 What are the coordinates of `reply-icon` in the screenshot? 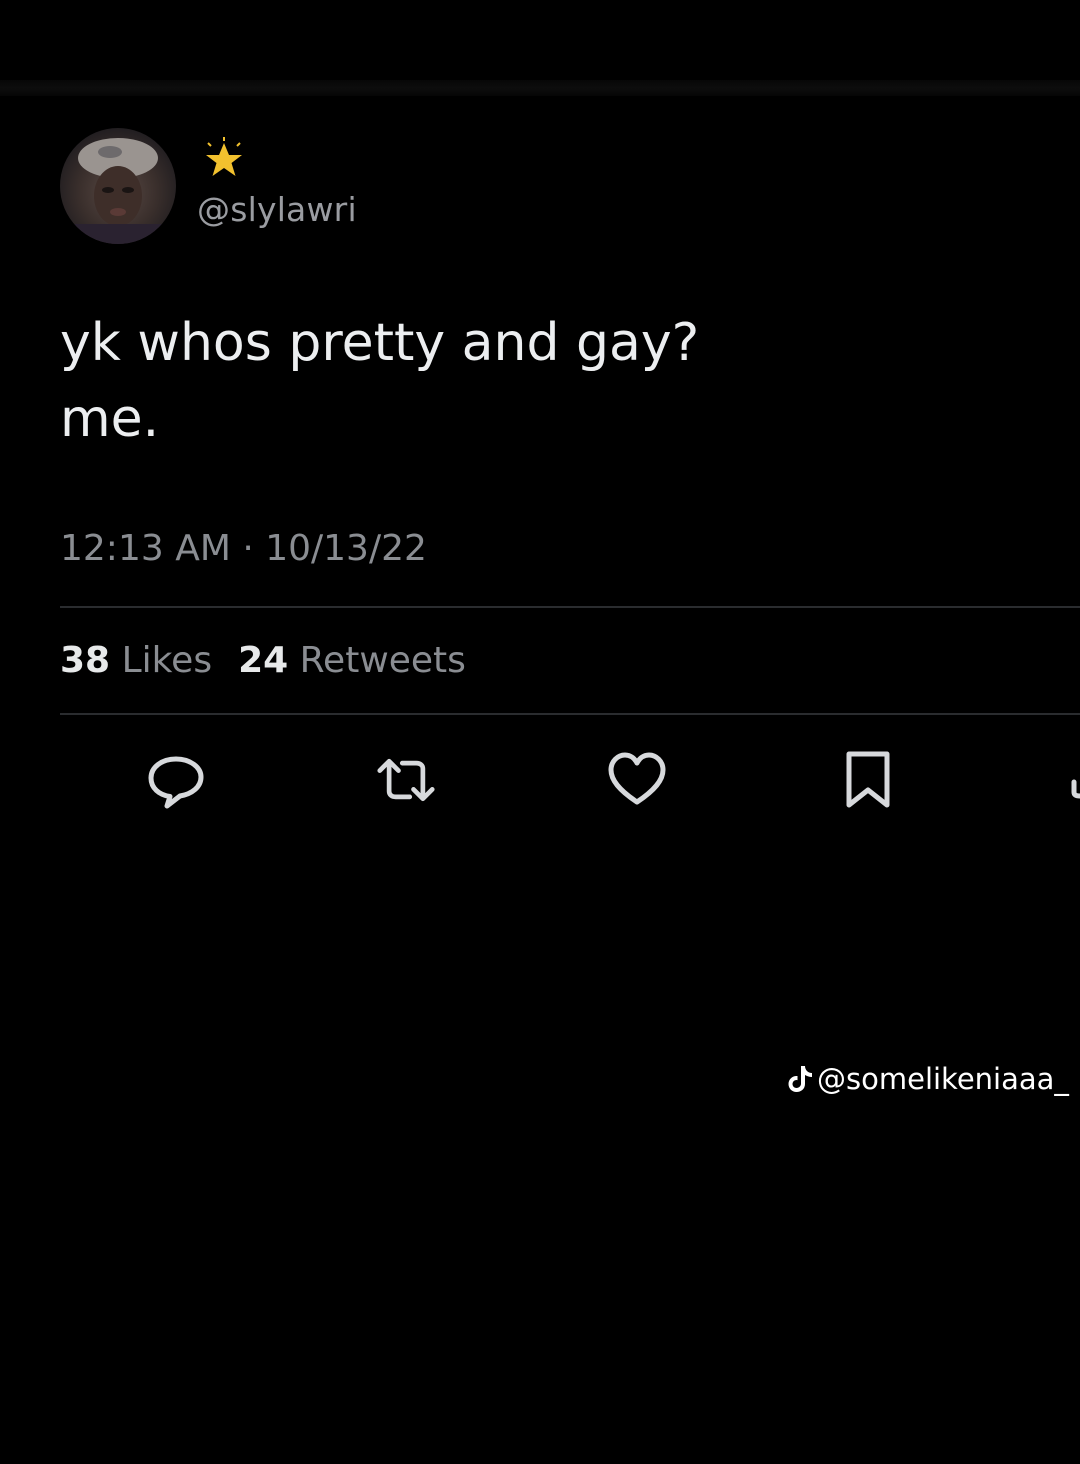 It's located at (176, 782).